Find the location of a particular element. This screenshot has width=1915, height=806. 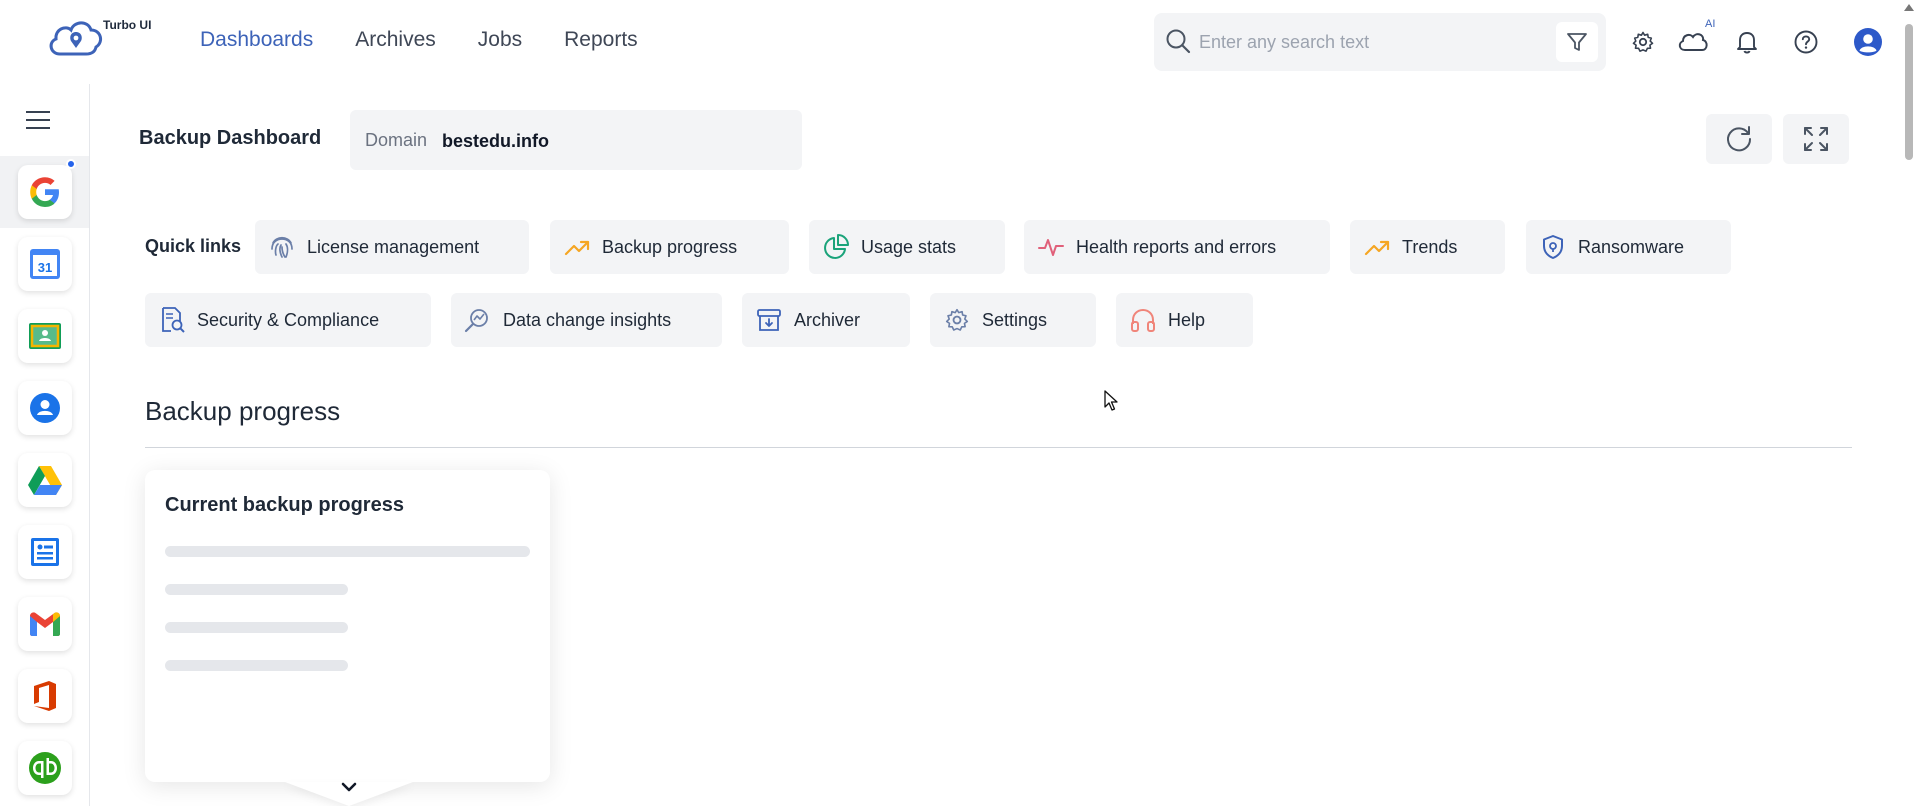

quick-link-backup-progress: Backup progress is located at coordinates (669, 247).